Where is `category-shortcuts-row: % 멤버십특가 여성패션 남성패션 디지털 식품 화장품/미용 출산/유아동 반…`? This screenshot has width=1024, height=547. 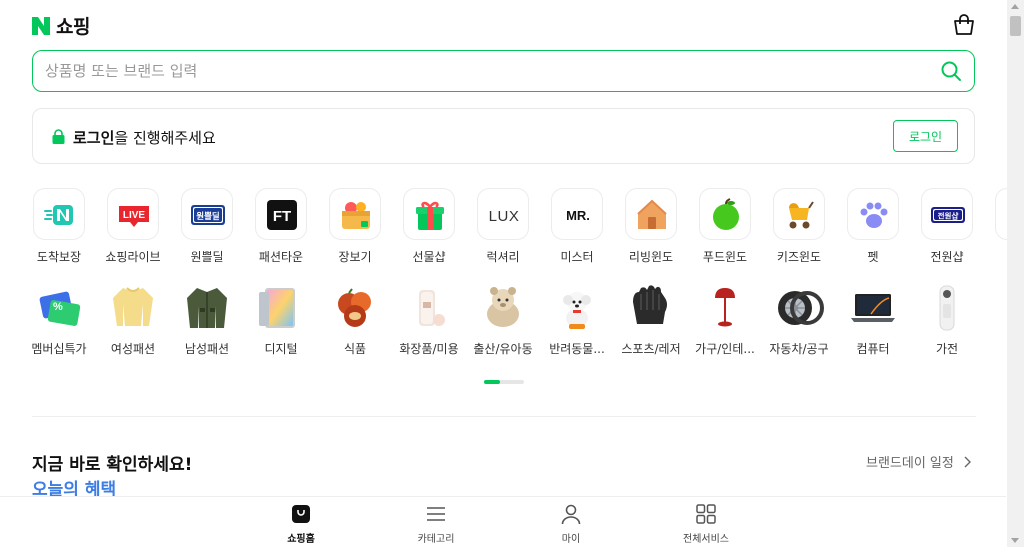 category-shortcuts-row: % 멤버십특가 여성패션 남성패션 디지털 식품 화장품/미용 출산/유아동 반… is located at coordinates (512, 320).